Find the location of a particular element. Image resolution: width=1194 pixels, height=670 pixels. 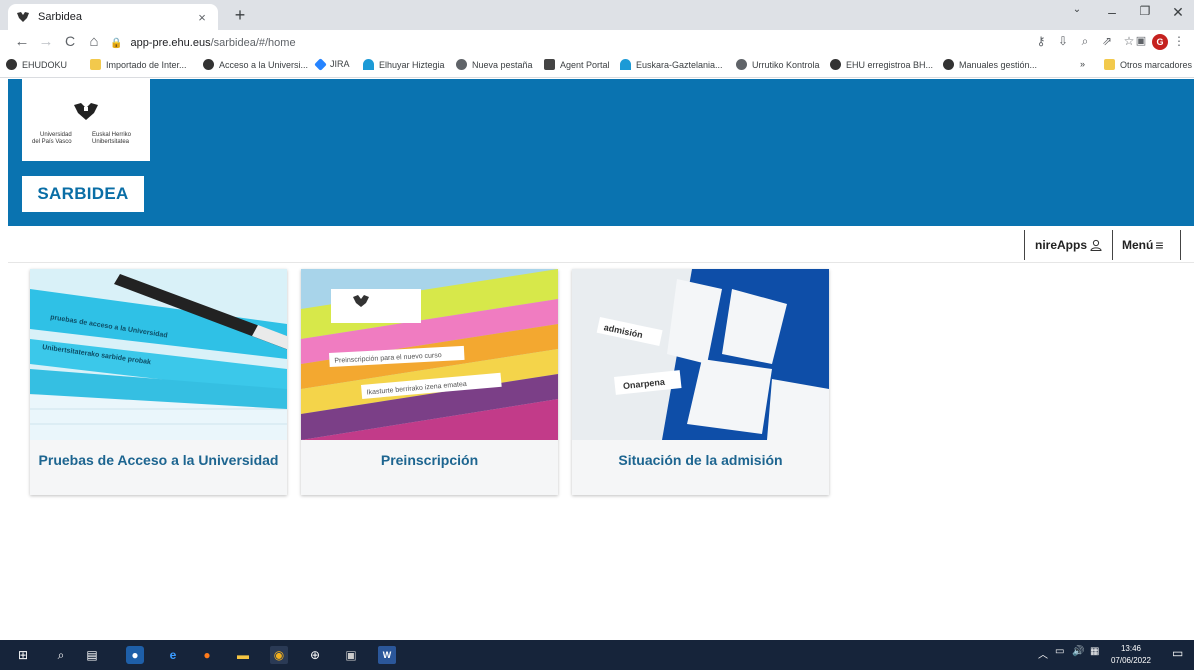

home-icon: ⌂ is located at coordinates (94, 41).